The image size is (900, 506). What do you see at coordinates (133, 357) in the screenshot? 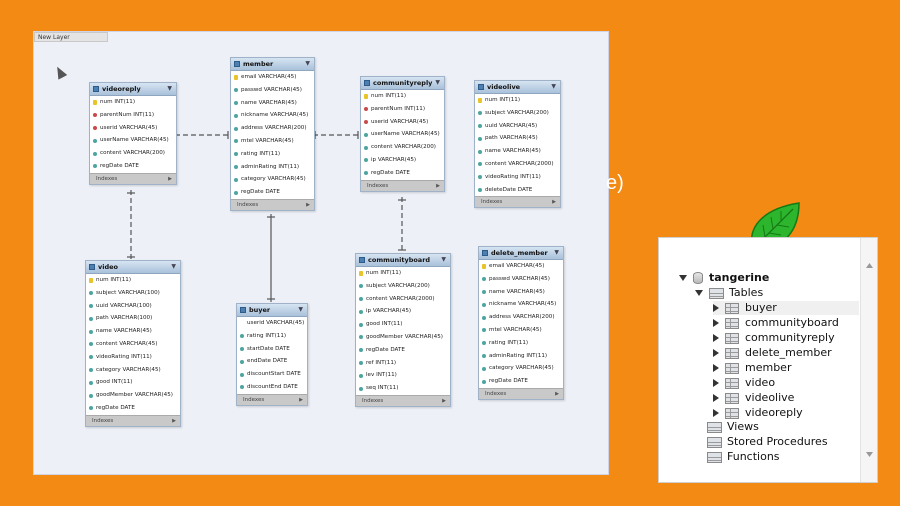
I see `column-row: videoRating INT(11)` at bounding box center [133, 357].